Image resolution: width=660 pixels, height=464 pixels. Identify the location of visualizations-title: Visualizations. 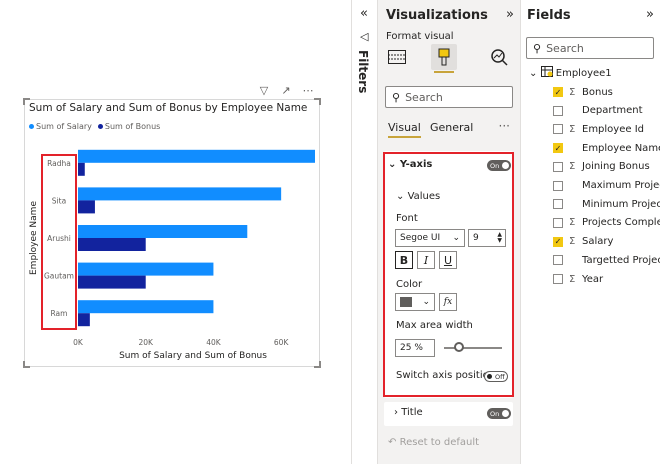
(437, 15).